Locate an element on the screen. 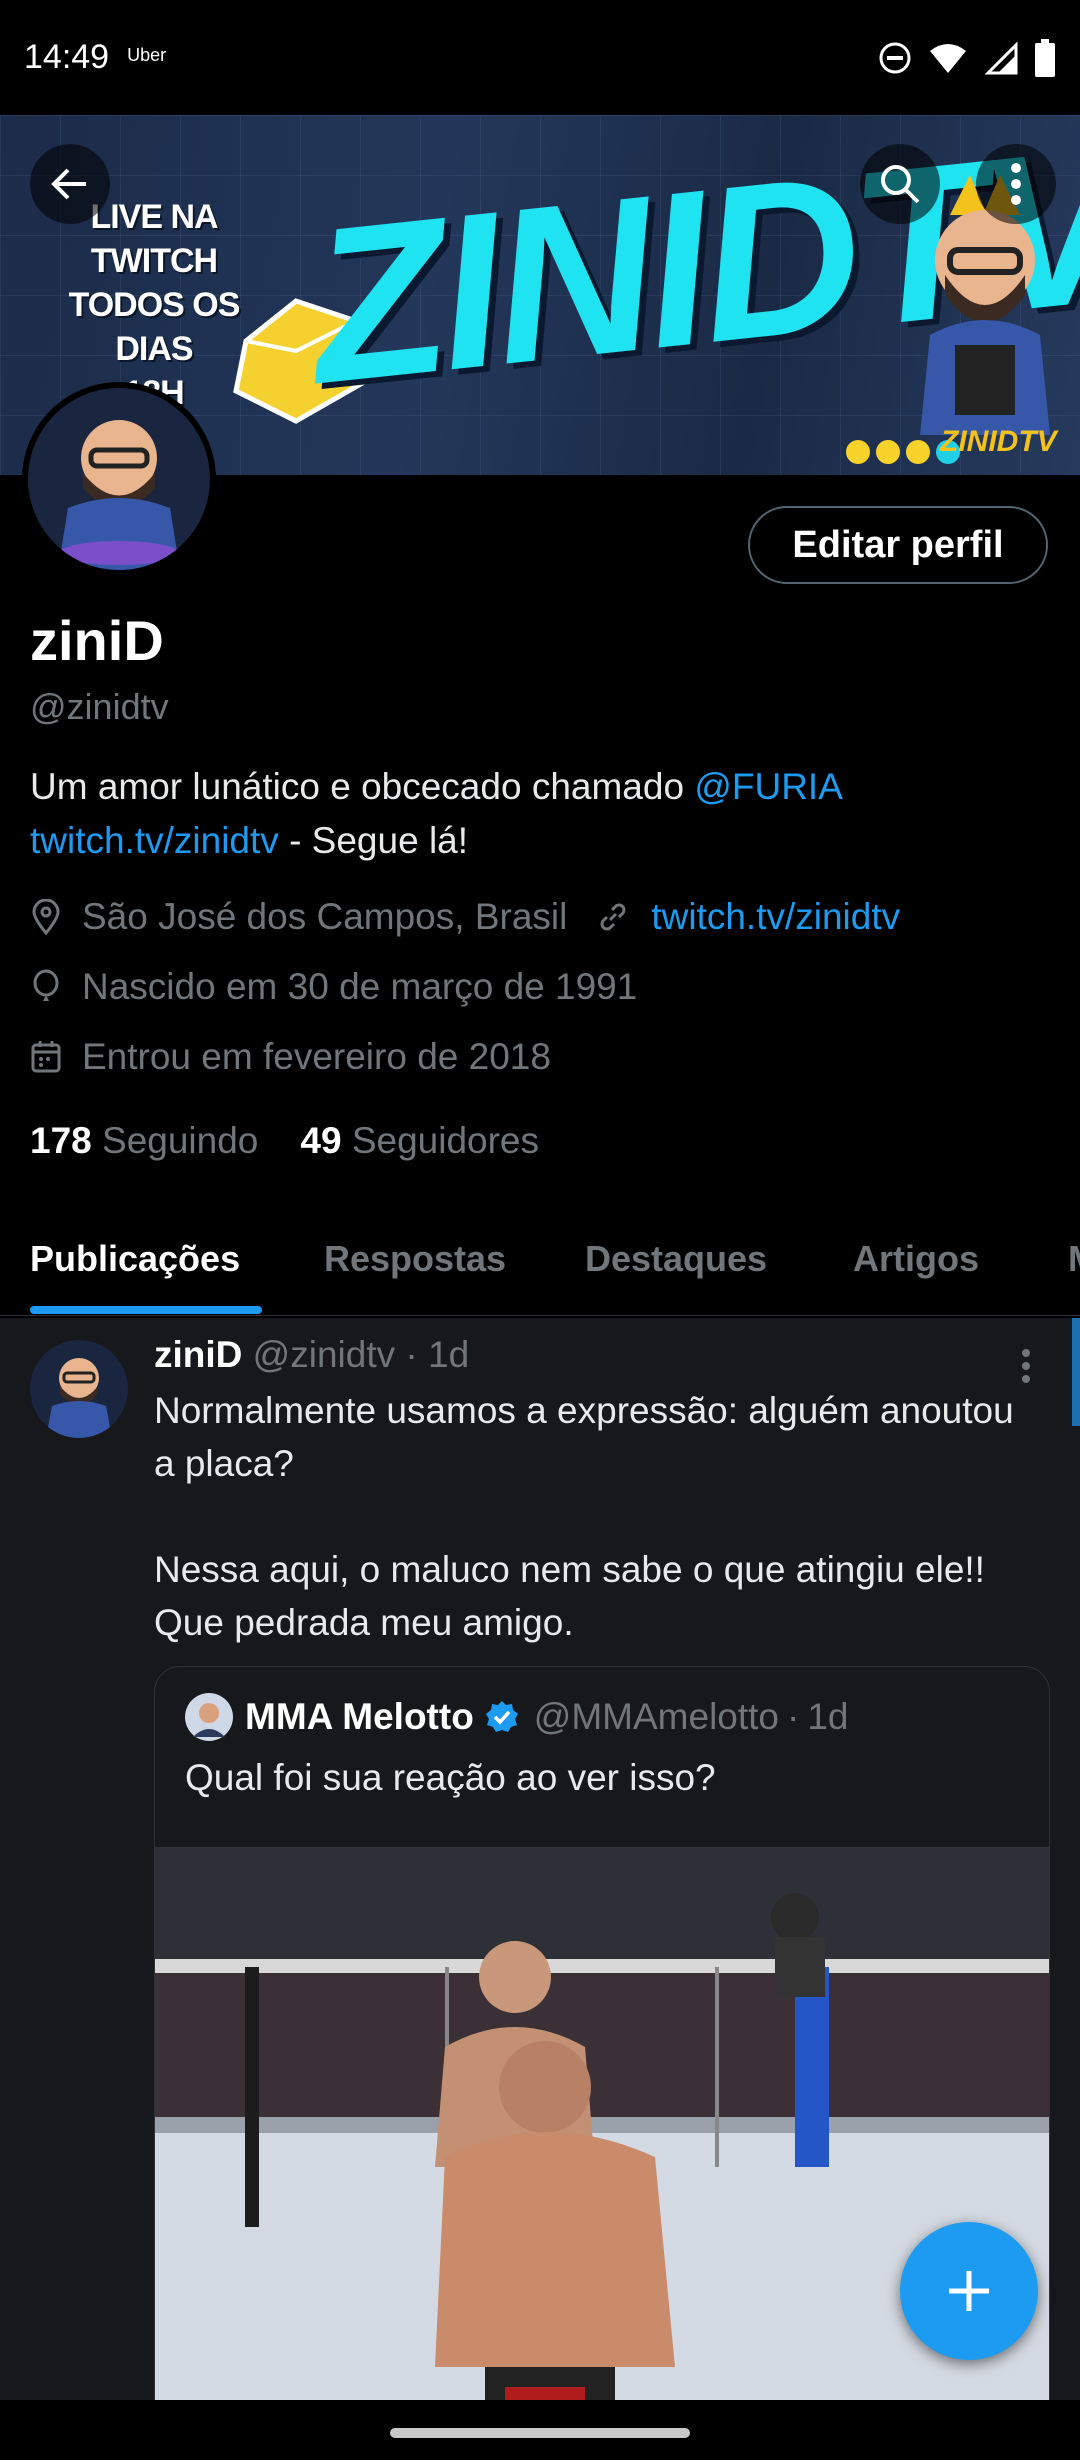  followers-label: Seguidores is located at coordinates (445, 1140).